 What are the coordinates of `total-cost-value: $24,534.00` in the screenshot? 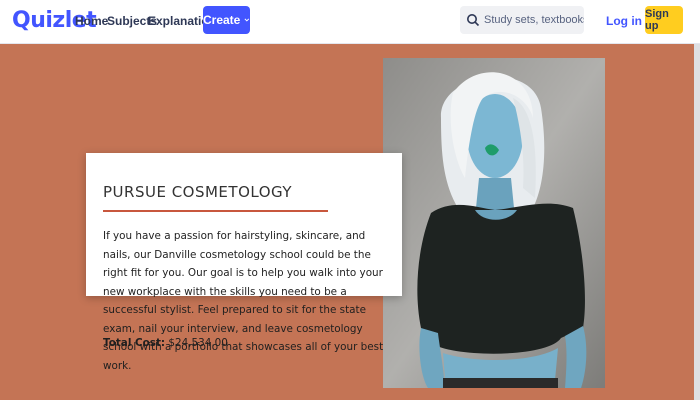 It's located at (198, 343).